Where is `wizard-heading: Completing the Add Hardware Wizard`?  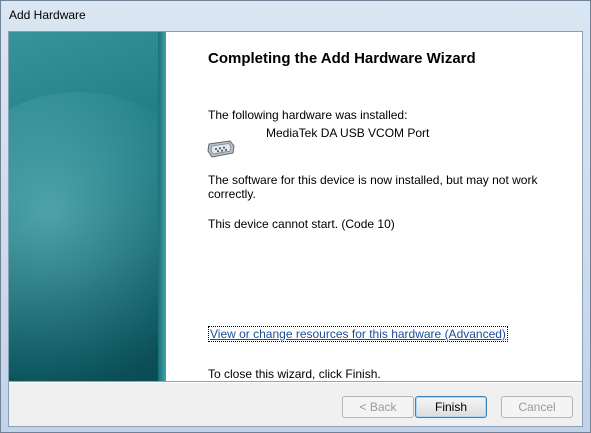
wizard-heading: Completing the Add Hardware Wizard is located at coordinates (342, 58).